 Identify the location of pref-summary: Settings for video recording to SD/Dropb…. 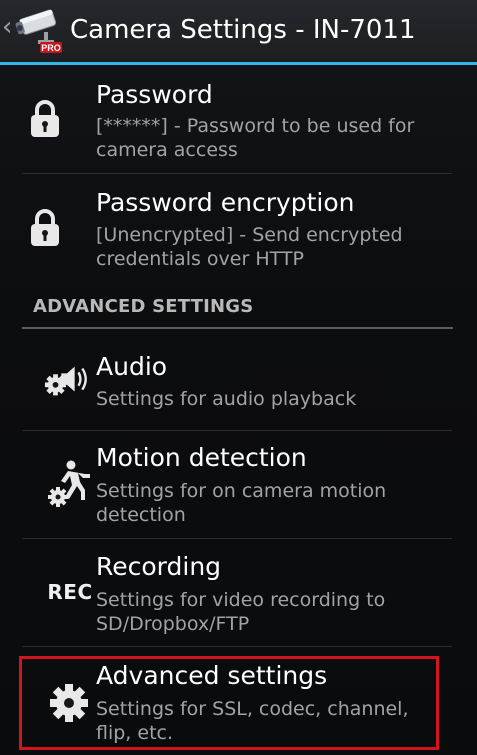
(241, 612).